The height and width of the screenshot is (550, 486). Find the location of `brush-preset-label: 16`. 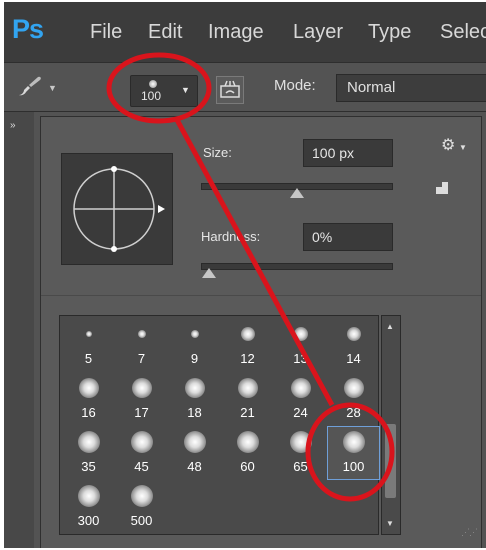

brush-preset-label: 16 is located at coordinates (88, 412).